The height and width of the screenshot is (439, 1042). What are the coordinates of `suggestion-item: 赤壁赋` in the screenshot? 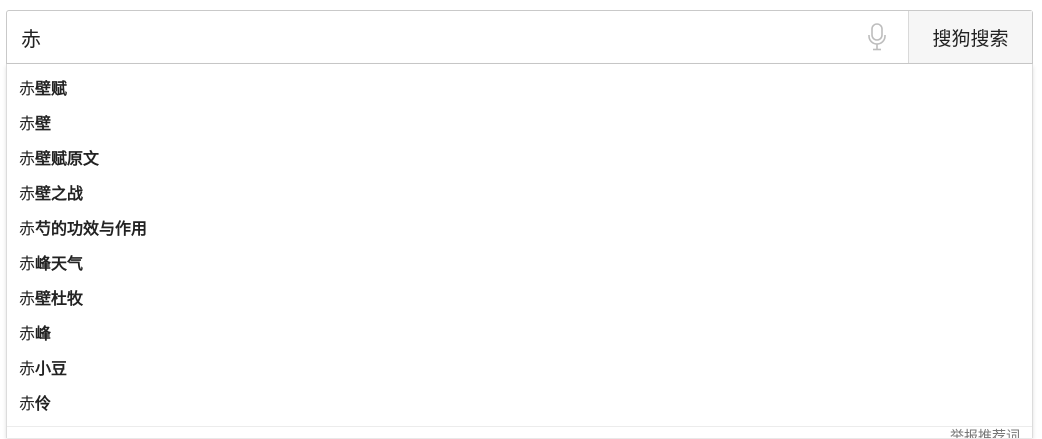 It's located at (519, 88).